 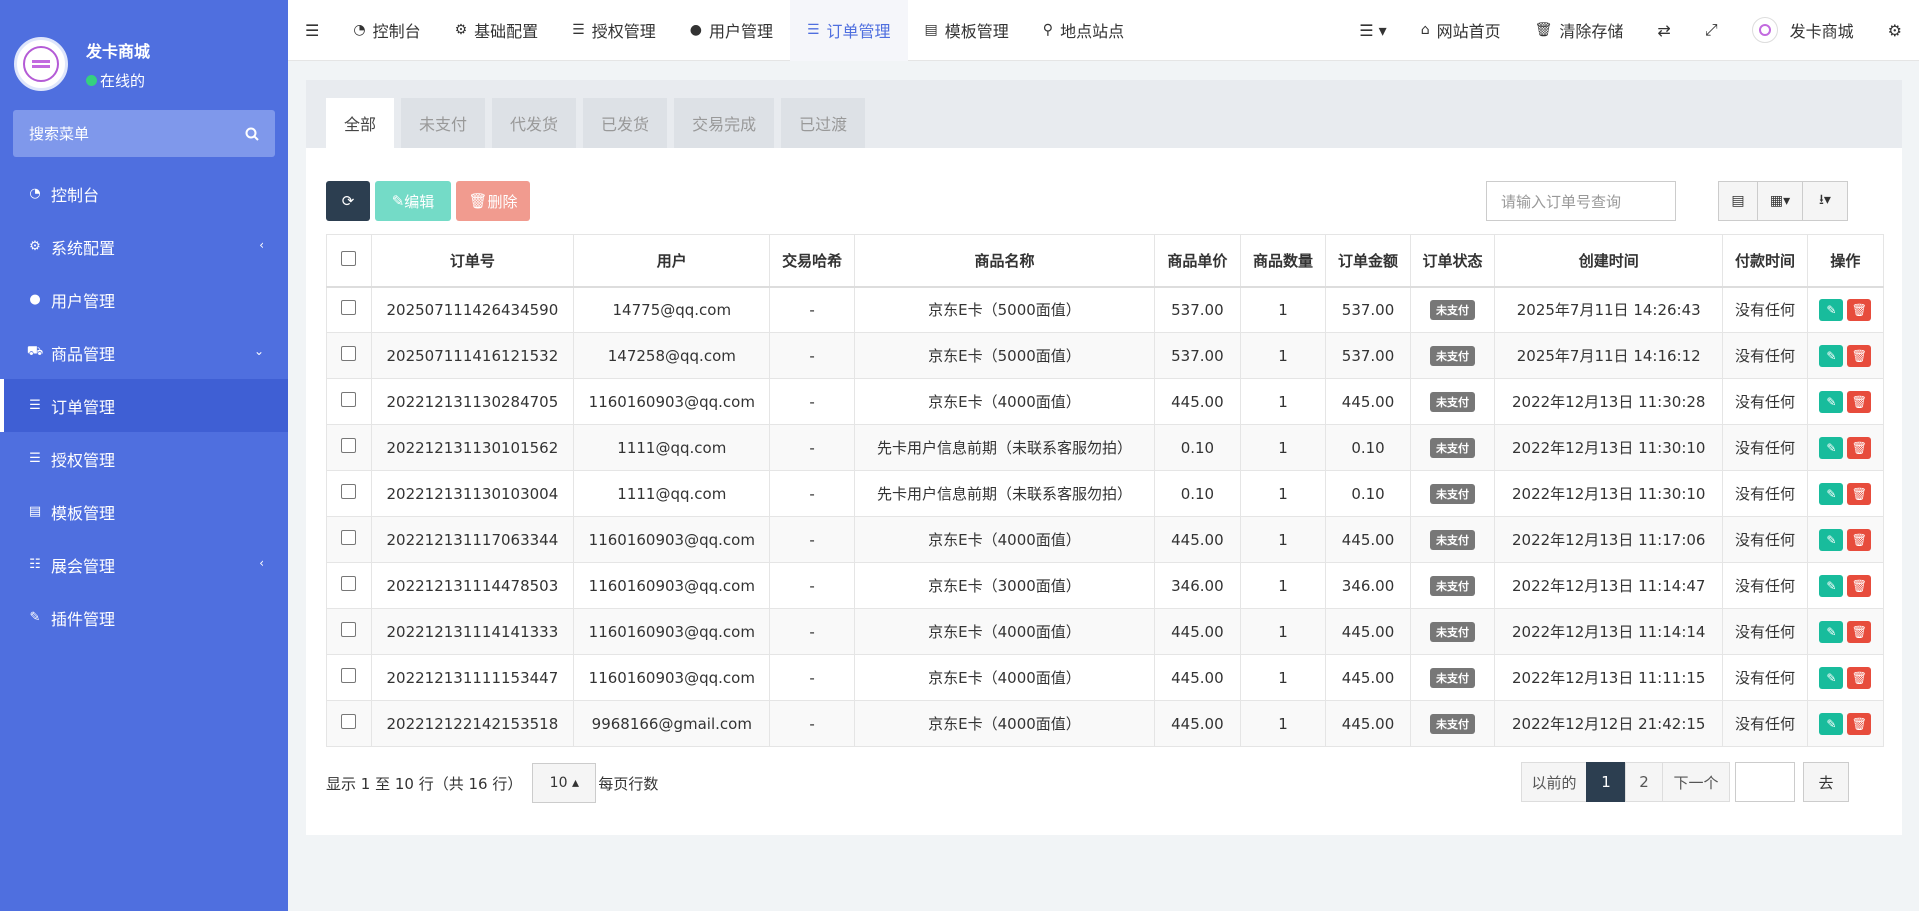 What do you see at coordinates (144, 193) in the screenshot?
I see `sidebar-item-dashboard: ◔ 控制台` at bounding box center [144, 193].